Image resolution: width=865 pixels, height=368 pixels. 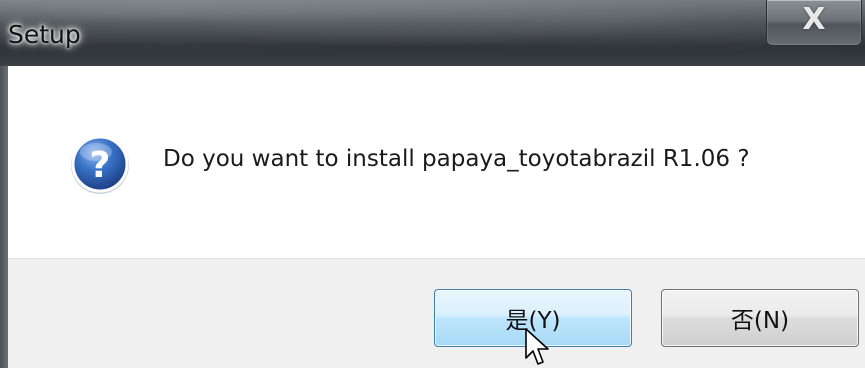 What do you see at coordinates (44, 34) in the screenshot?
I see `window-title: Setup` at bounding box center [44, 34].